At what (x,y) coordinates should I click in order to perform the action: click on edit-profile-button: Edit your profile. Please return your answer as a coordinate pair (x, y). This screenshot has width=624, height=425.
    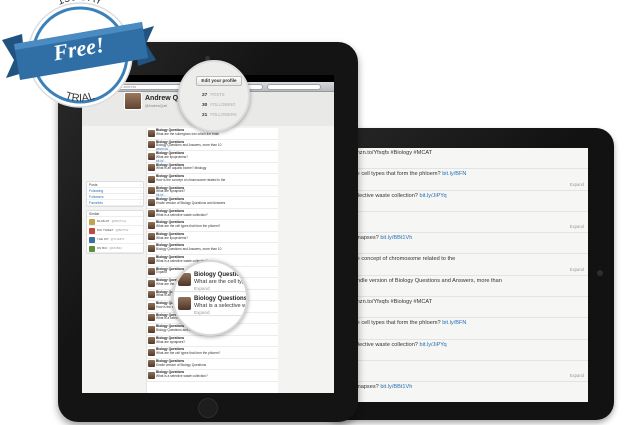
    Looking at the image, I should click on (219, 81).